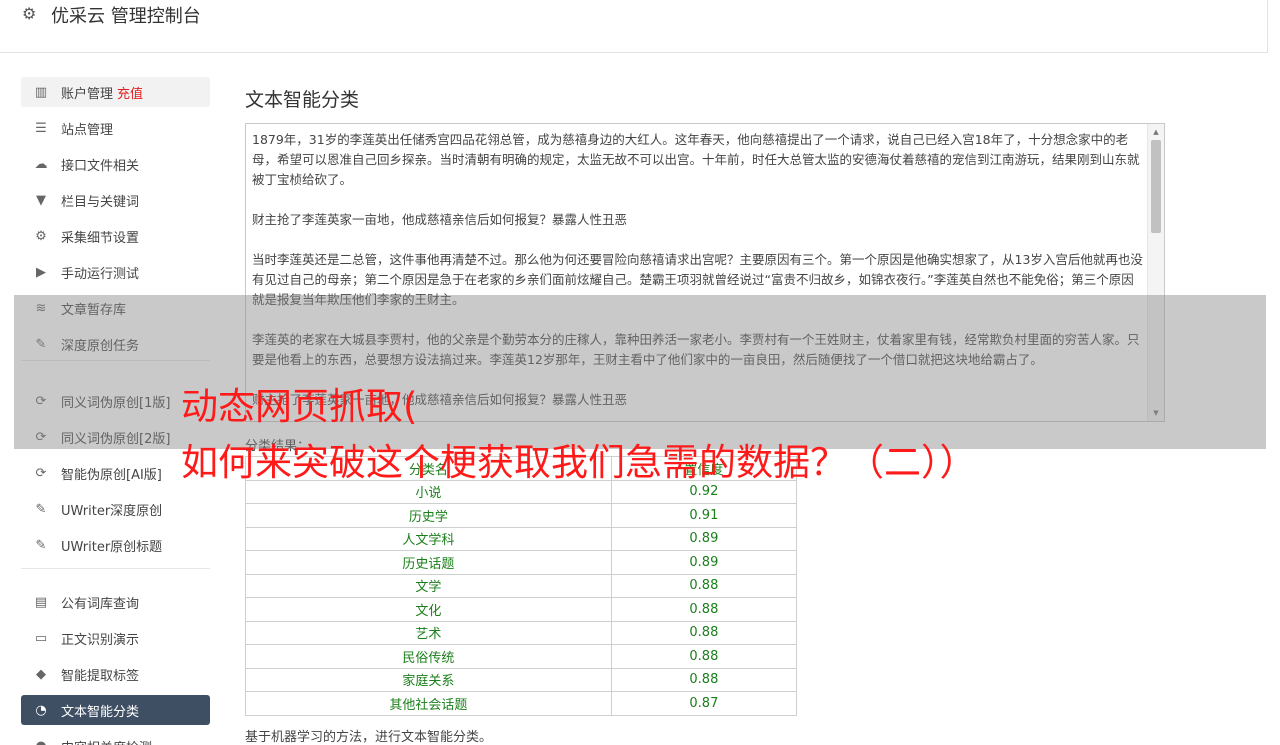  What do you see at coordinates (41, 602) in the screenshot?
I see `book-icon: ▤` at bounding box center [41, 602].